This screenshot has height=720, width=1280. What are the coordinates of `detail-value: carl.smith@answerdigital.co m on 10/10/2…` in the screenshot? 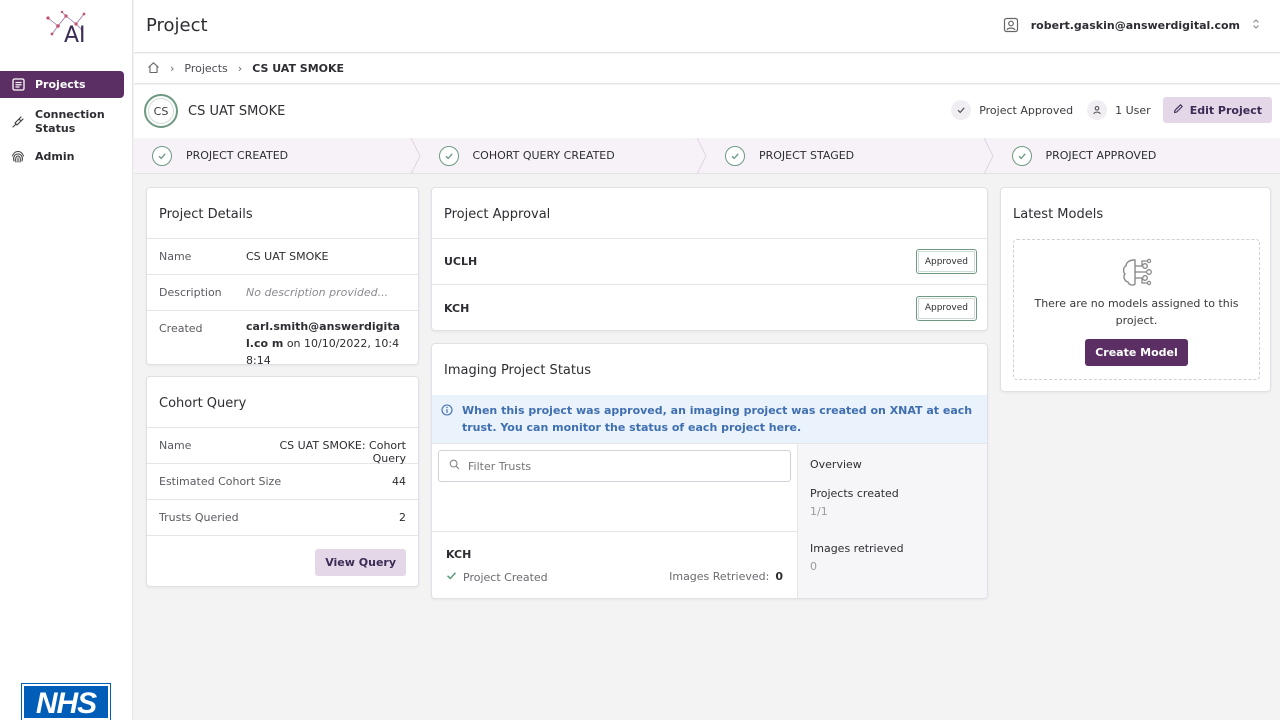 It's located at (326, 339).